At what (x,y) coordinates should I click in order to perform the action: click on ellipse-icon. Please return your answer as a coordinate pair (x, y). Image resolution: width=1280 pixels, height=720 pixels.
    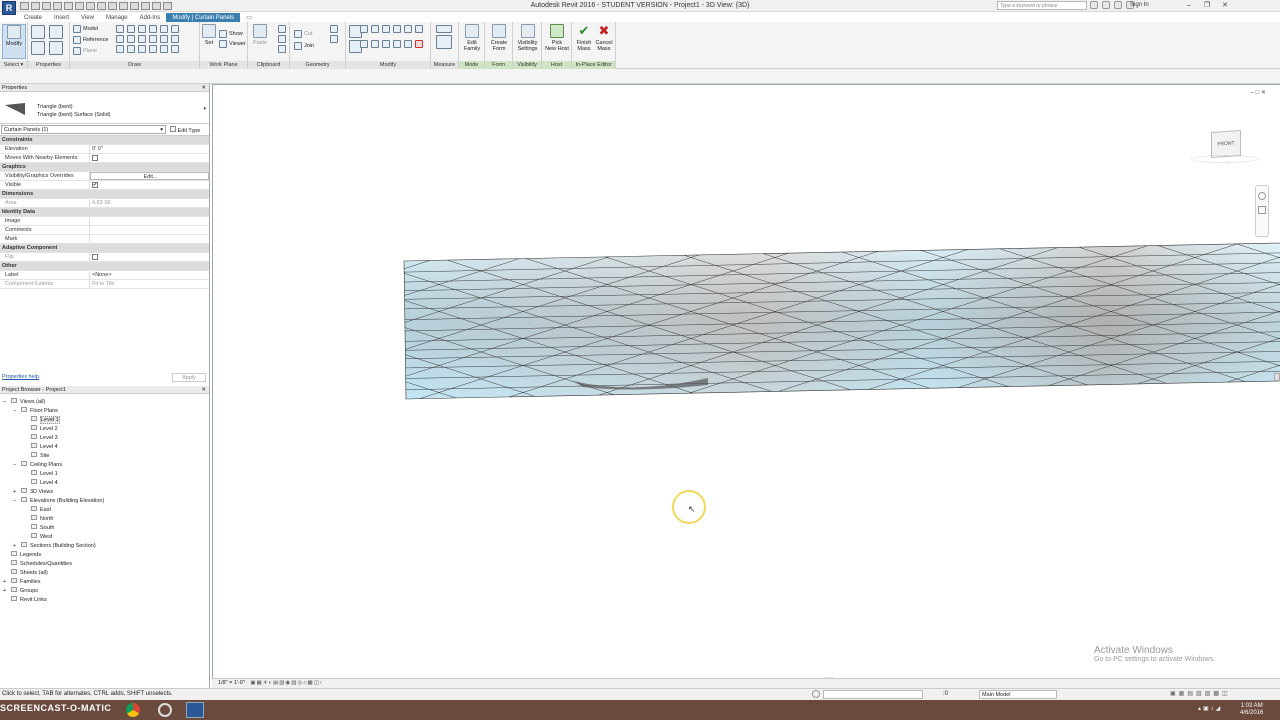
    Looking at the image, I should click on (175, 29).